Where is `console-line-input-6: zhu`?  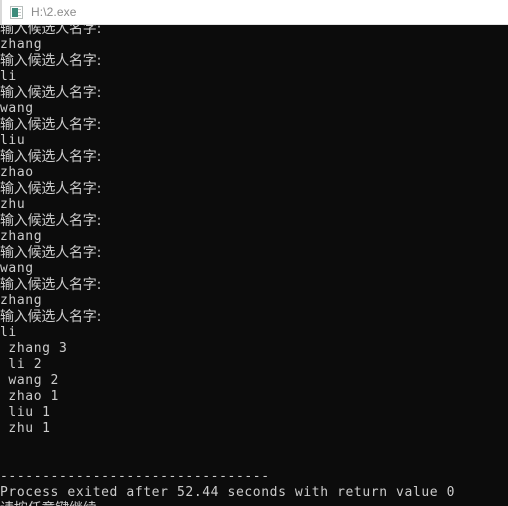
console-line-input-6: zhu is located at coordinates (13, 204).